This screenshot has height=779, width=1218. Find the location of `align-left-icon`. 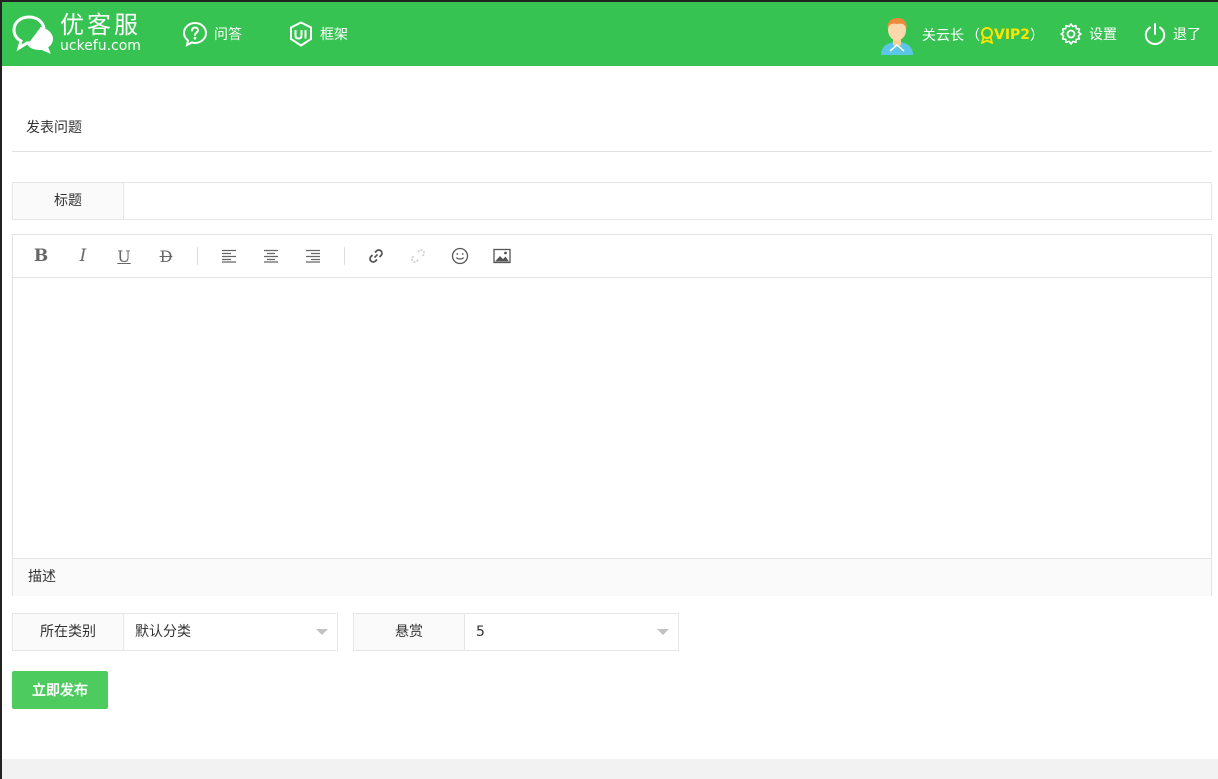

align-left-icon is located at coordinates (229, 256).